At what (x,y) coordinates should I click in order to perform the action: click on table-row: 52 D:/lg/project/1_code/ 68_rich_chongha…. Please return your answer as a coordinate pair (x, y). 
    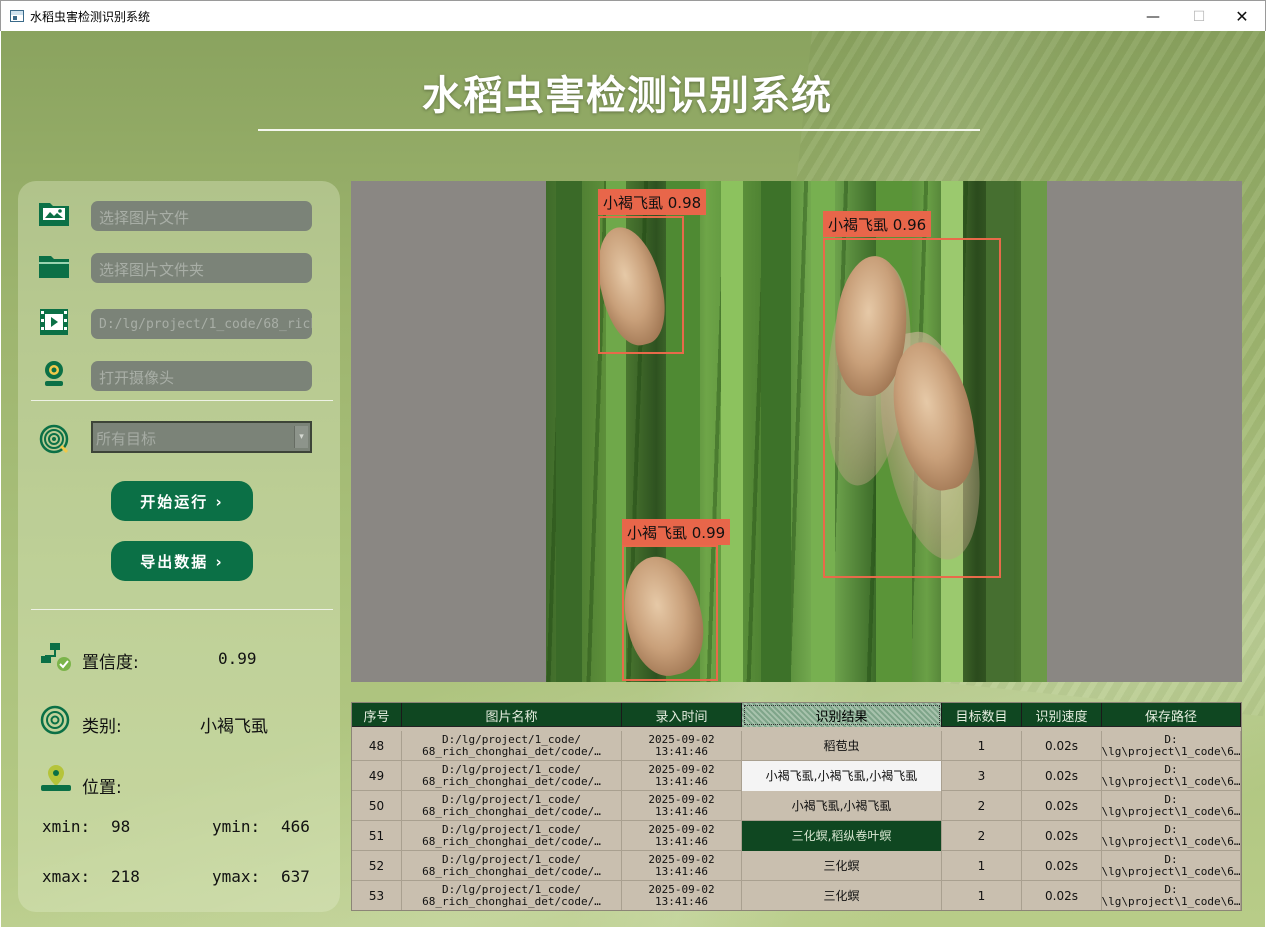
    Looking at the image, I should click on (796, 866).